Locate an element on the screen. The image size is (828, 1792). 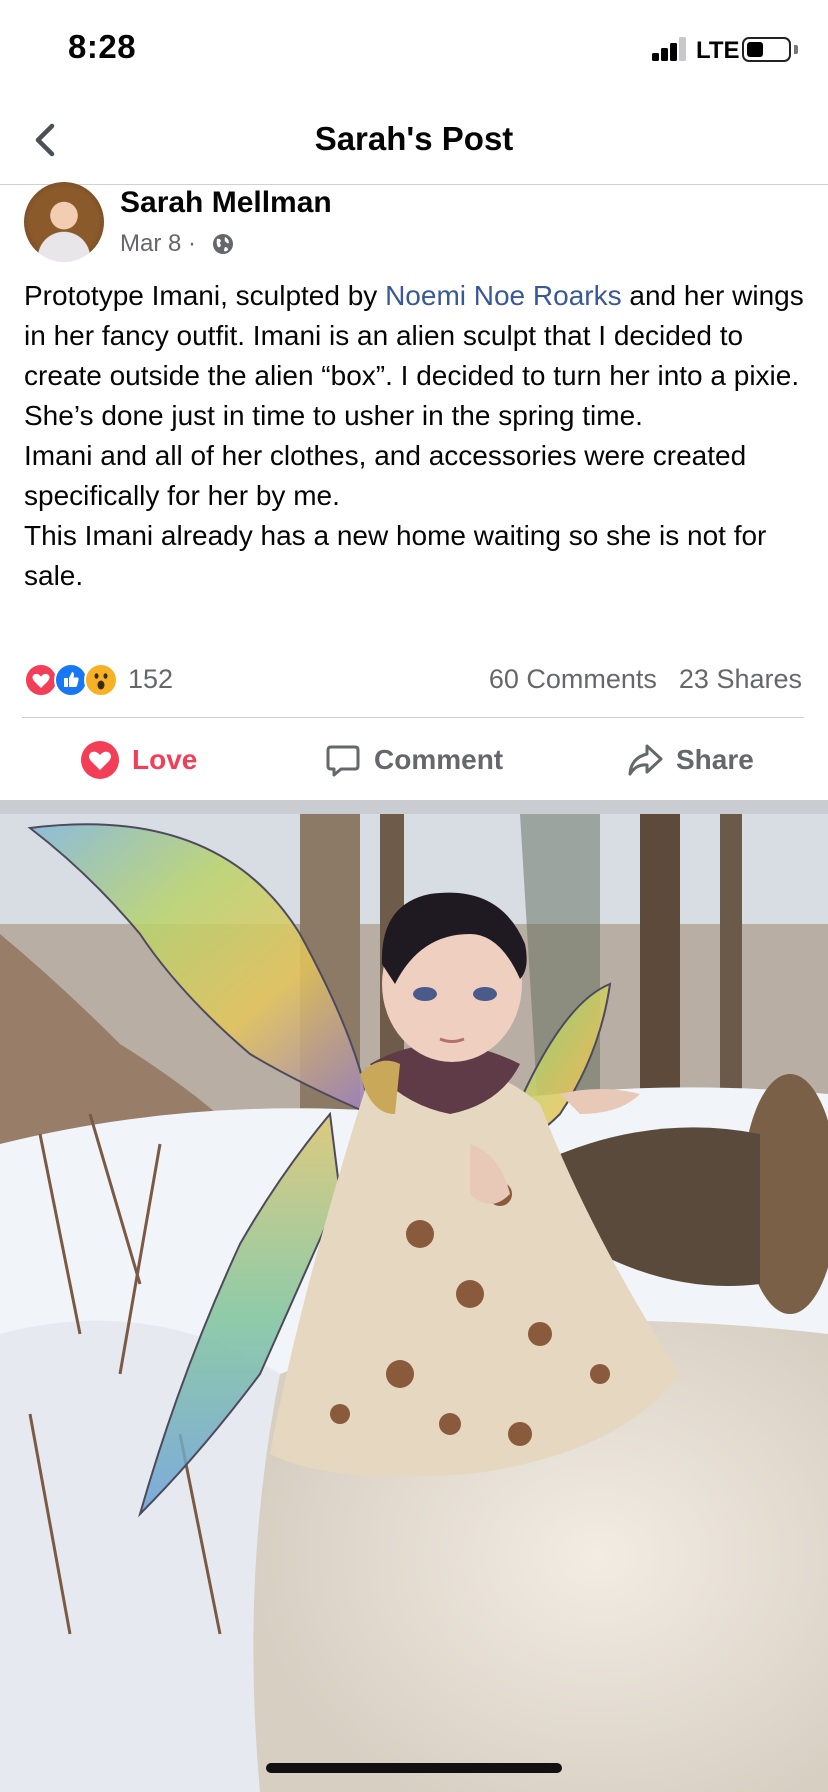
engagement-counts: 60 Comments 23 Shares is located at coordinates (634, 679).